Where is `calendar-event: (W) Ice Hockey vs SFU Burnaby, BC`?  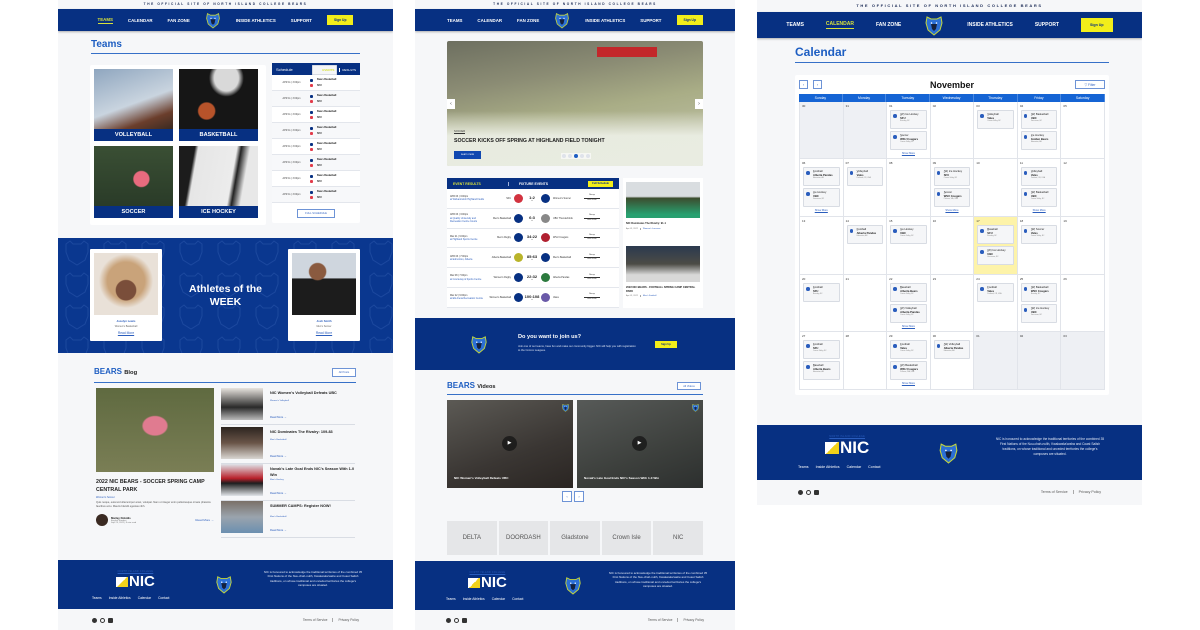
calendar-event: (W) Ice Hockey vs SFU Burnaby, BC is located at coordinates (908, 119).